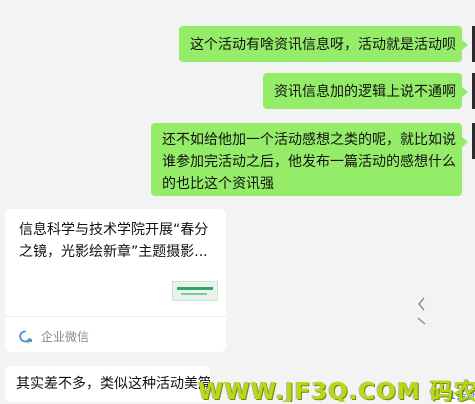  What do you see at coordinates (309, 140) in the screenshot?
I see `message-text-line: 还不如给他加一个活动感想之类的呢，就比如说` at bounding box center [309, 140].